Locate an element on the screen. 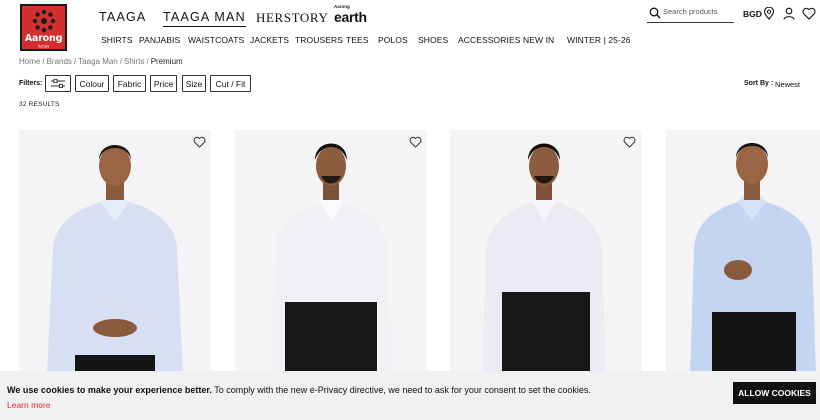 Image resolution: width=820 pixels, height=420 pixels. breadcrumb-shirts: Shirts is located at coordinates (134, 61).